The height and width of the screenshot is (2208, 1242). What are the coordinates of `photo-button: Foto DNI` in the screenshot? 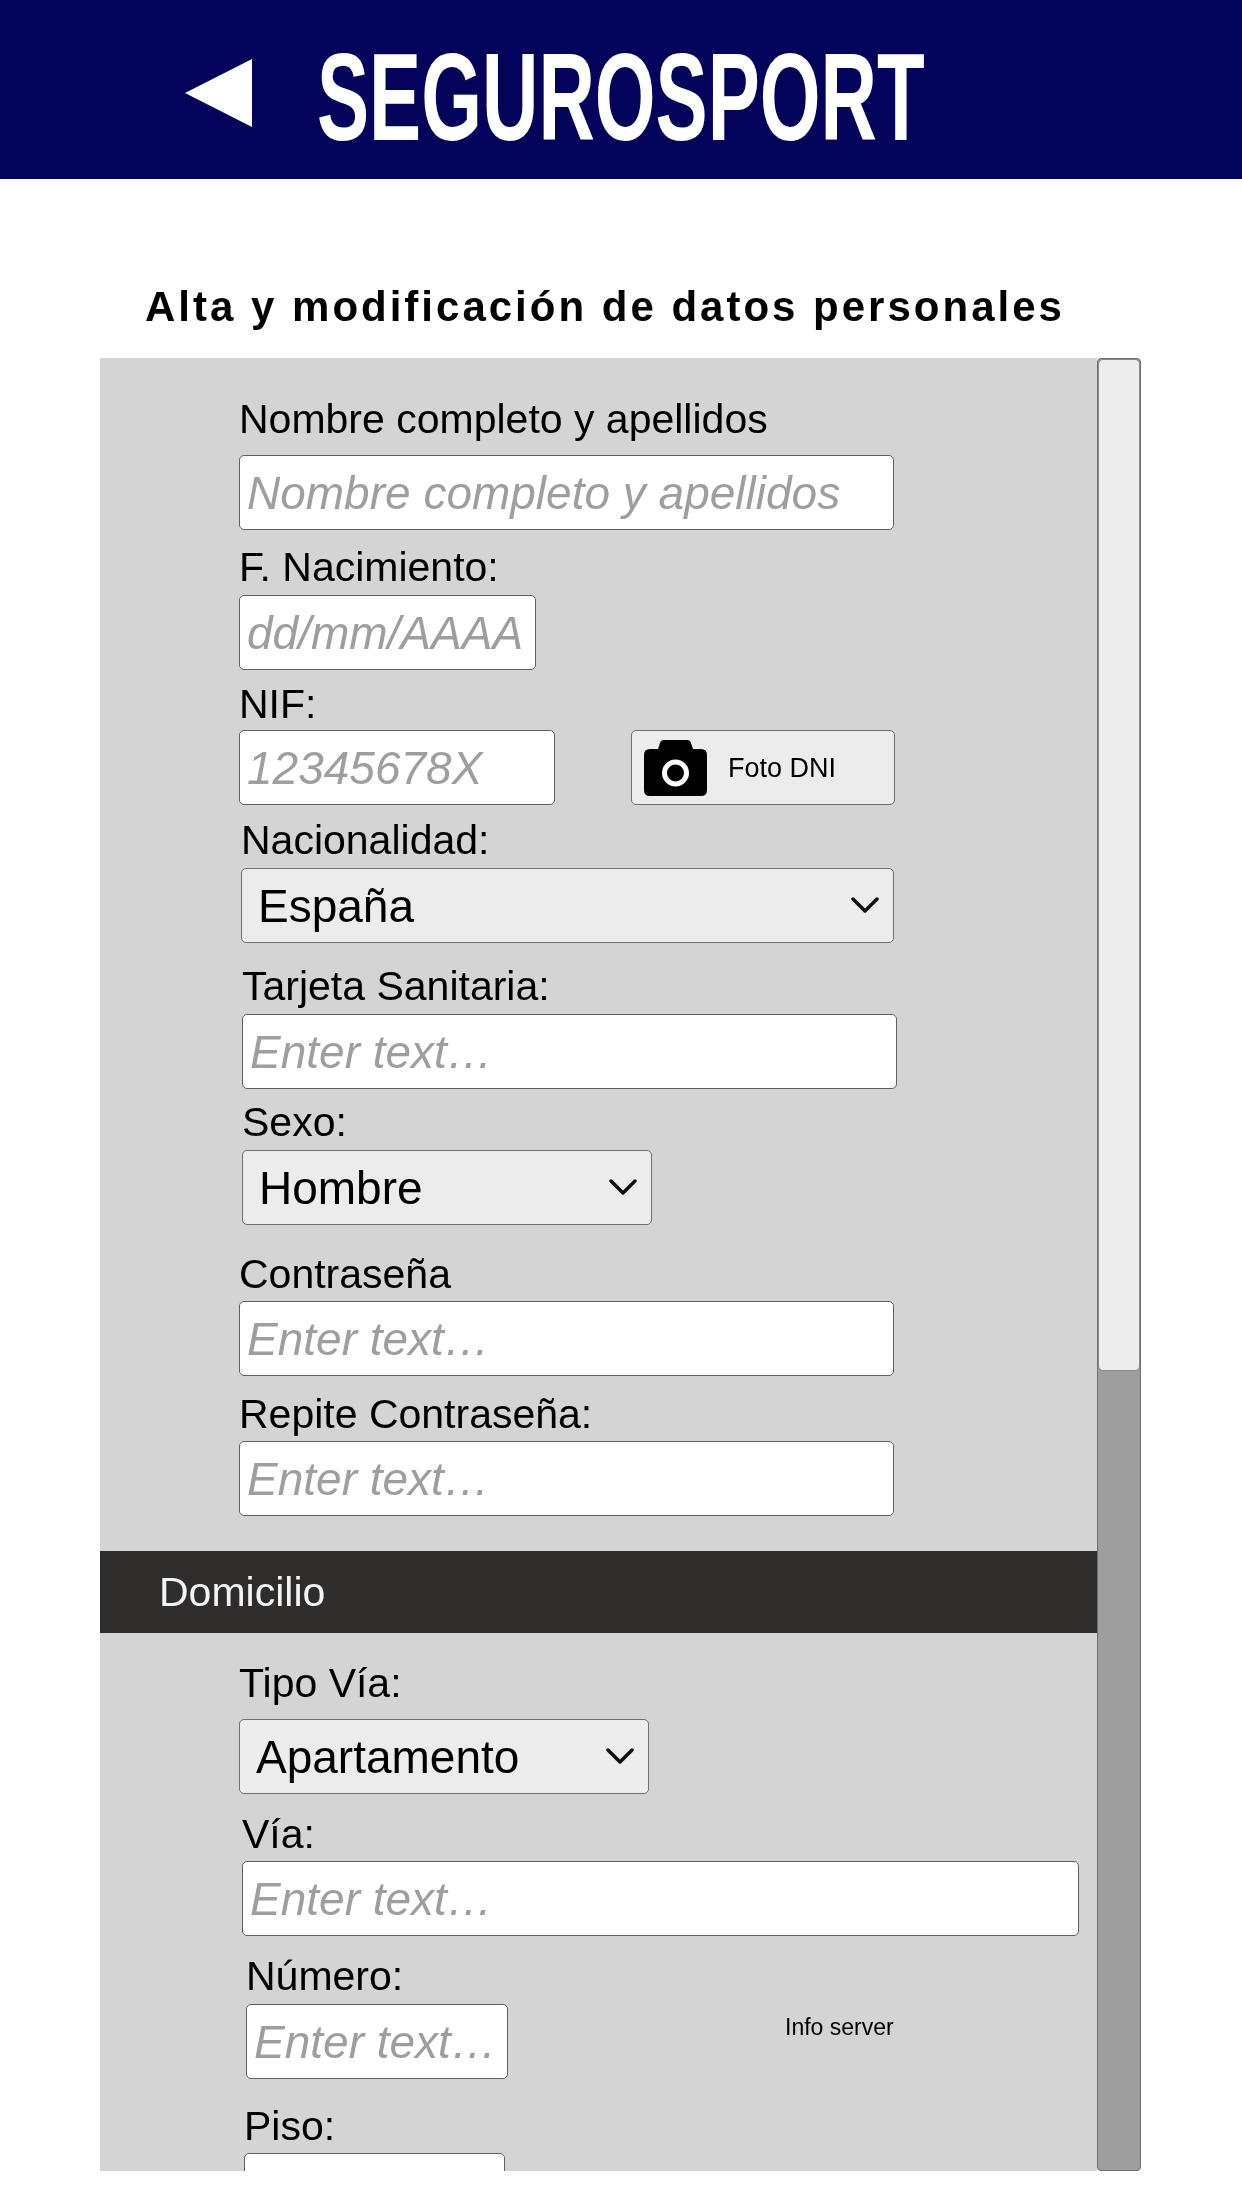 It's located at (763, 767).